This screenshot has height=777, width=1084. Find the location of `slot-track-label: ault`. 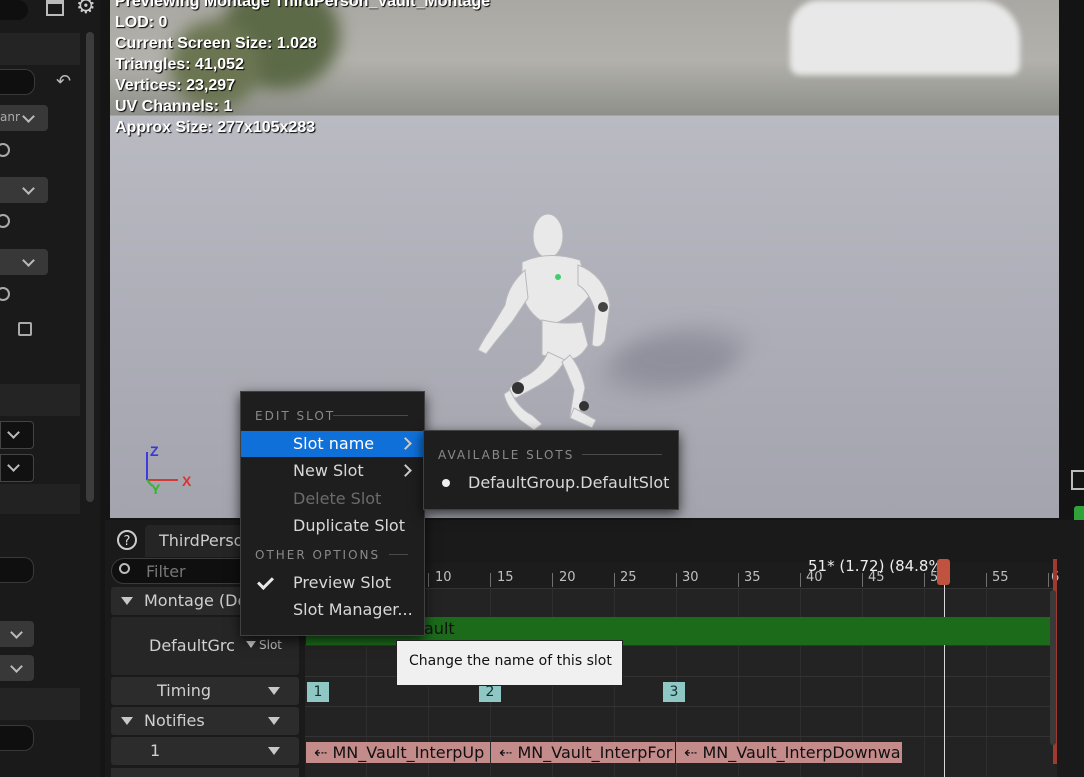

slot-track-label: ault is located at coordinates (439, 628).